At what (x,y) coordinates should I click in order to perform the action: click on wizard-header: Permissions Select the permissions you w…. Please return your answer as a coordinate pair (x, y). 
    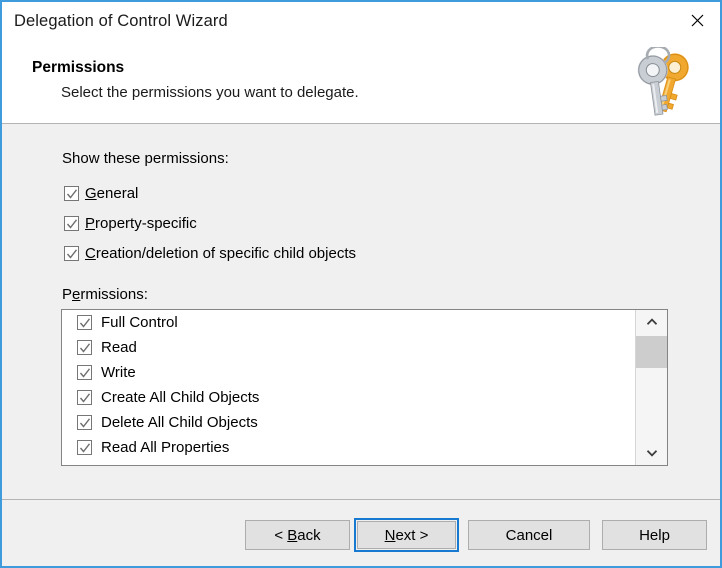
    Looking at the image, I should click on (361, 82).